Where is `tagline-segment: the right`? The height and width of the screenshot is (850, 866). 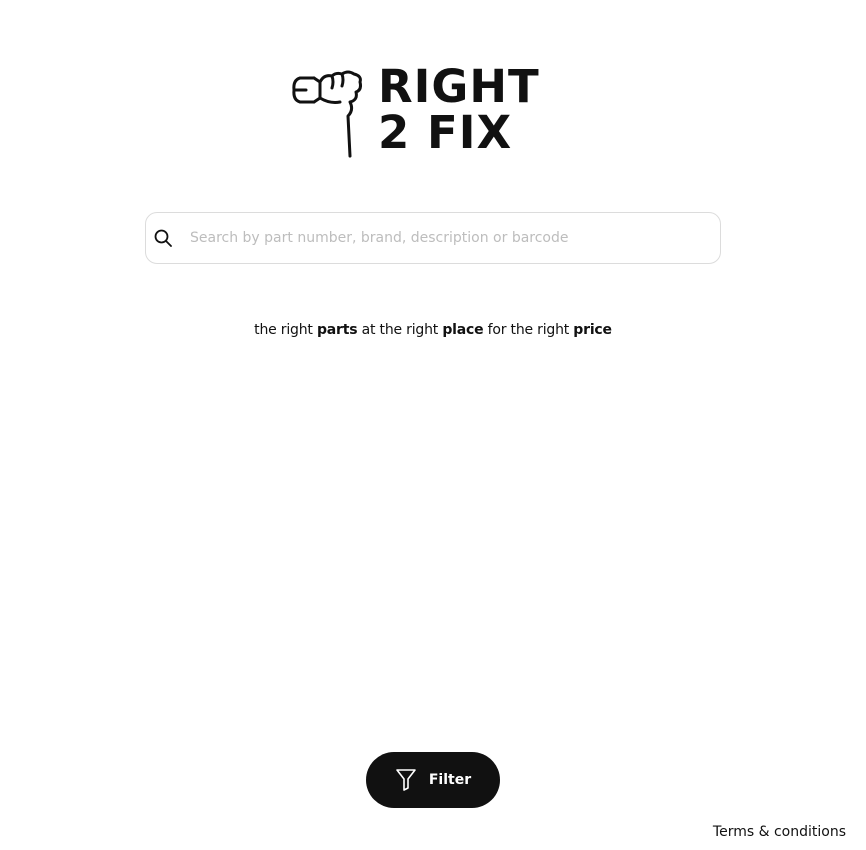 tagline-segment: the right is located at coordinates (285, 330).